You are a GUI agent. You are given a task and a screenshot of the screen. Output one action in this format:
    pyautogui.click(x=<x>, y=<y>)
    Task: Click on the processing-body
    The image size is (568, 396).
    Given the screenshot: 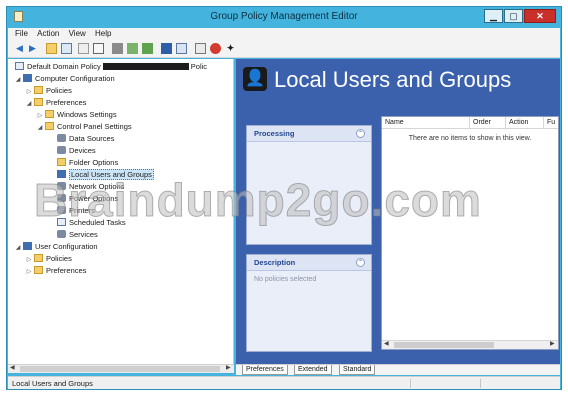 What is the action you would take?
    pyautogui.click(x=309, y=147)
    